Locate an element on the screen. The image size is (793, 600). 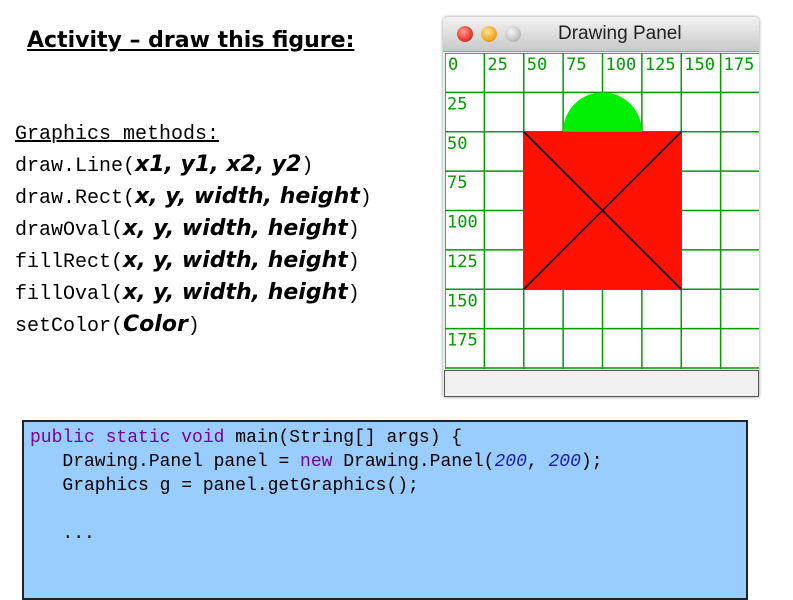
y-tick-label: 75 is located at coordinates (457, 183).